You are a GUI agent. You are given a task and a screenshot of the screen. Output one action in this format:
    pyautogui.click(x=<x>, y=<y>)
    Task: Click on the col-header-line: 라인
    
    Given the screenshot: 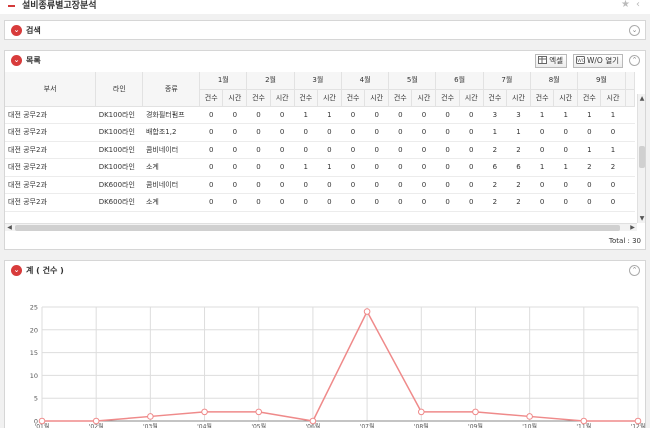 What is the action you would take?
    pyautogui.click(x=119, y=89)
    